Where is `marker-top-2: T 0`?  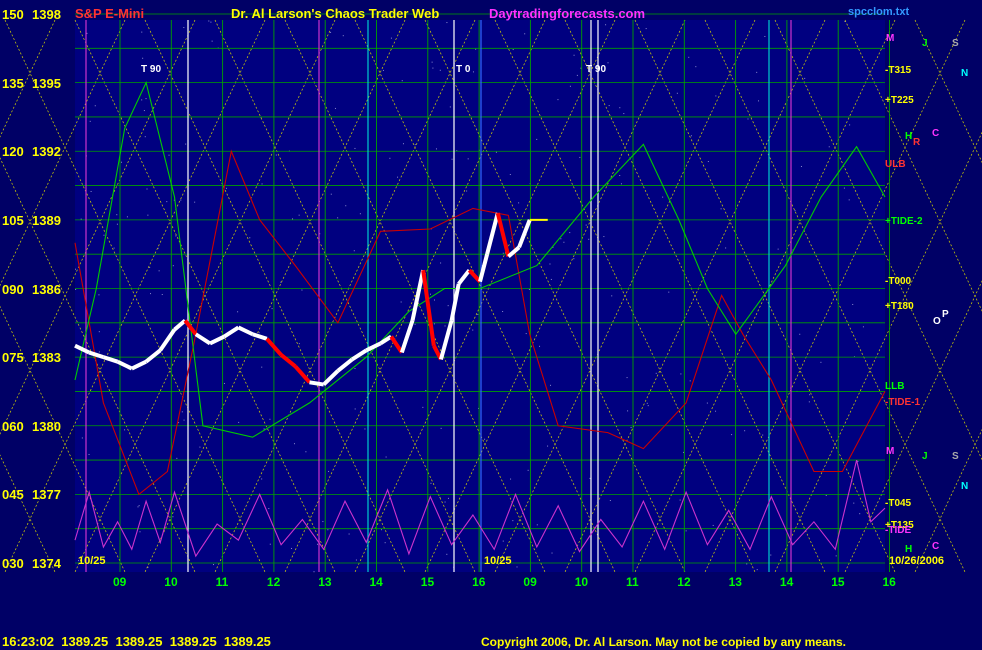 marker-top-2: T 0 is located at coordinates (463, 69).